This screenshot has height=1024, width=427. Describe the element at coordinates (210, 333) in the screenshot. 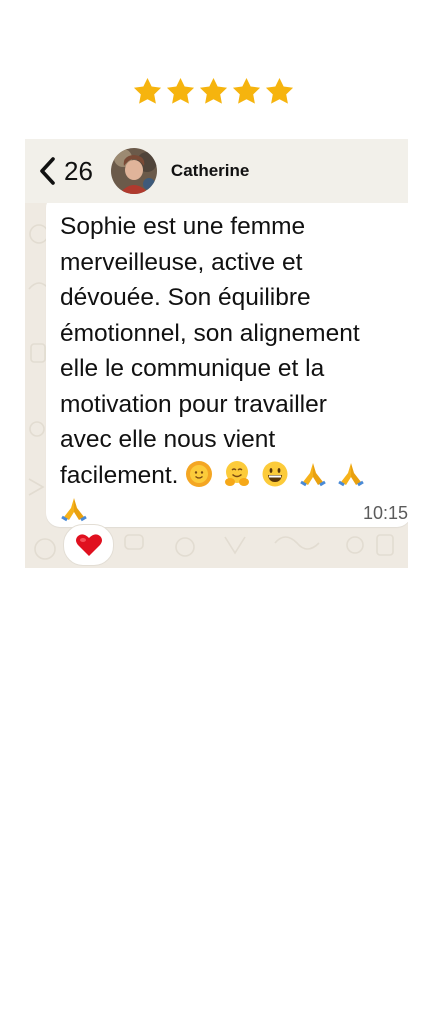

I see `message-line: émotionnel, son alignement` at that location.